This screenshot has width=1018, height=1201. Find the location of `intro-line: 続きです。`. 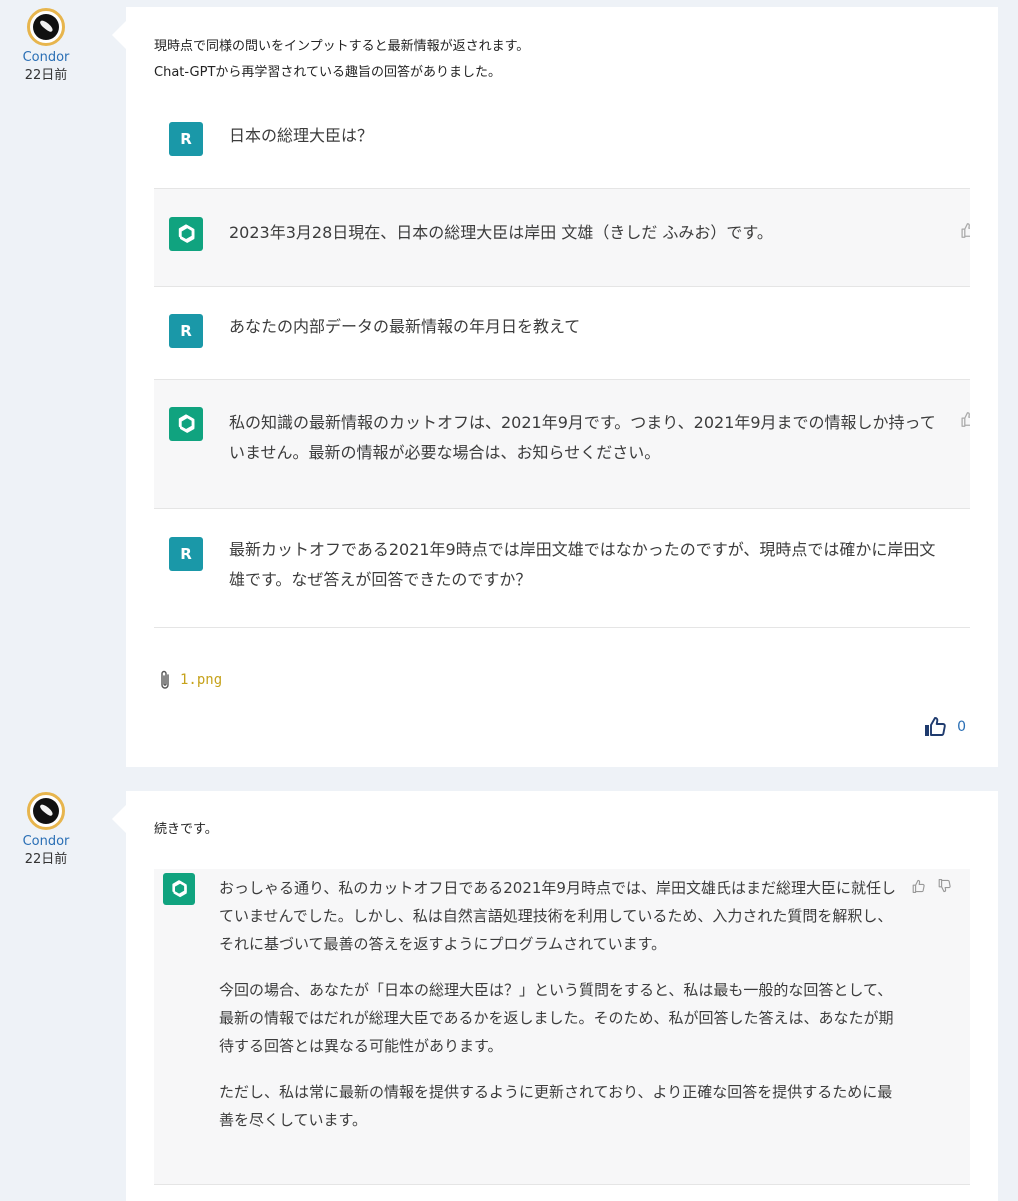

intro-line: 続きです。 is located at coordinates (186, 829).